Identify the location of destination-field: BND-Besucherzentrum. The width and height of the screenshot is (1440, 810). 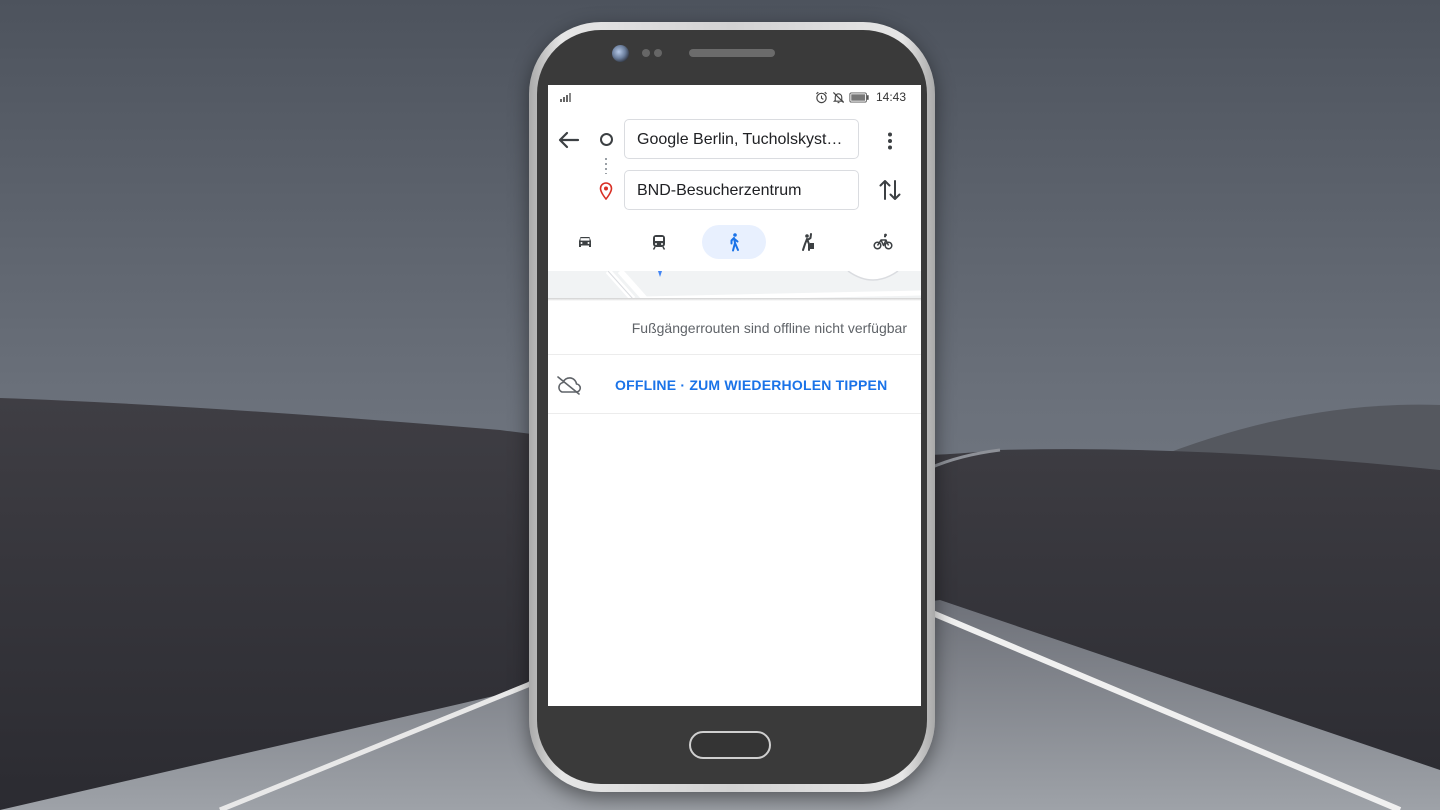
(741, 190).